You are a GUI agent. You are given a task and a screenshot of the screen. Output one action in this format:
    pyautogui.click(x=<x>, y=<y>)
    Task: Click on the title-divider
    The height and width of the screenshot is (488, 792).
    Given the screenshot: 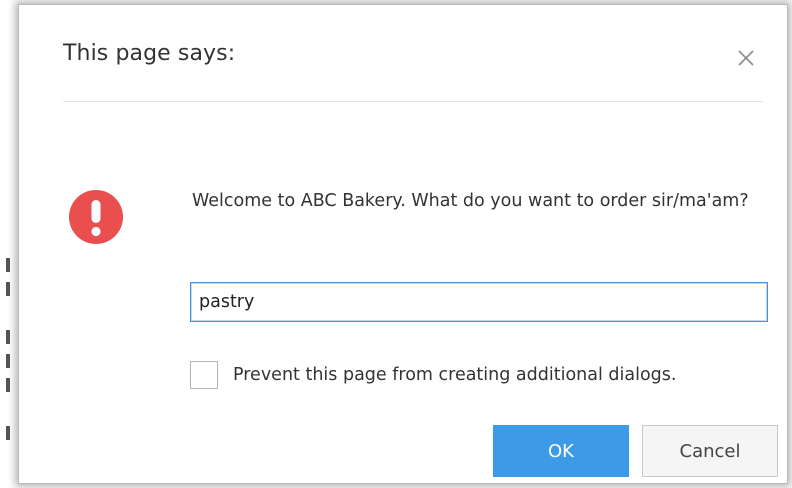 What is the action you would take?
    pyautogui.click(x=413, y=101)
    